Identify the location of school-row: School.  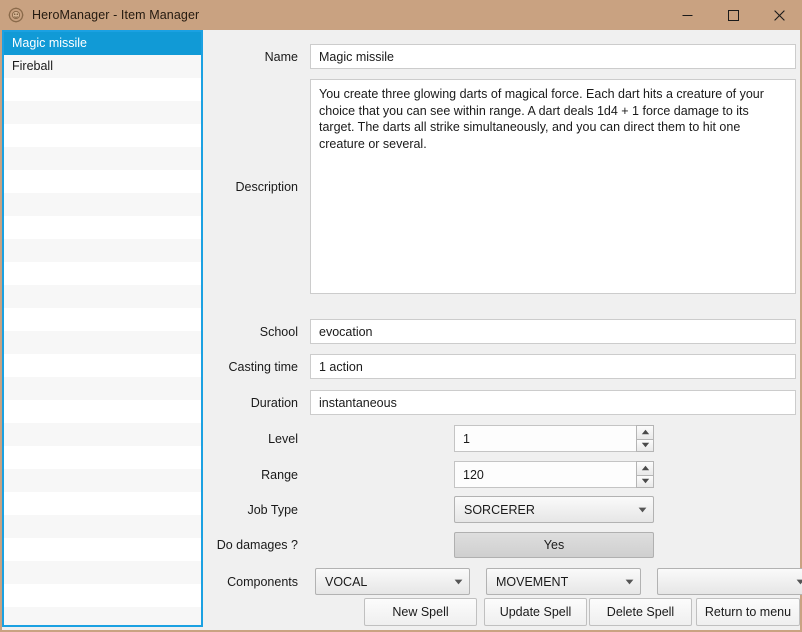
(501, 331).